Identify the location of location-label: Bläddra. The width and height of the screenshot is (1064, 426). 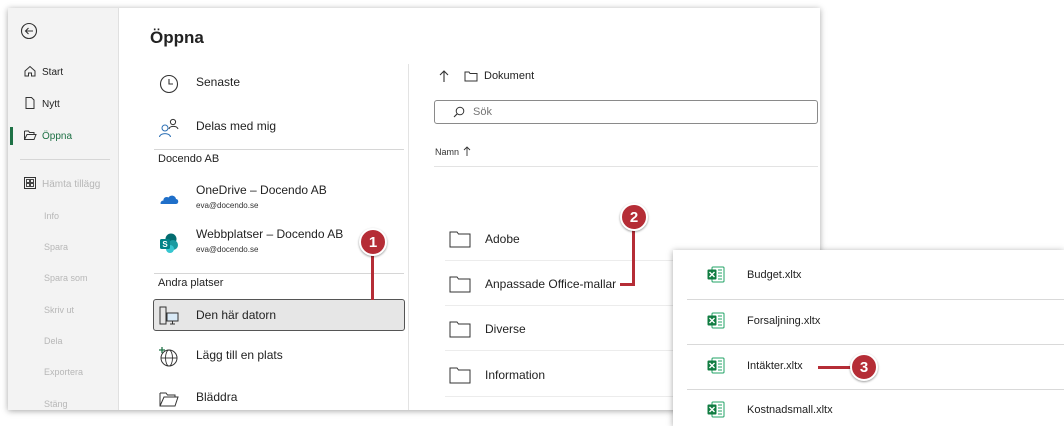
(217, 397).